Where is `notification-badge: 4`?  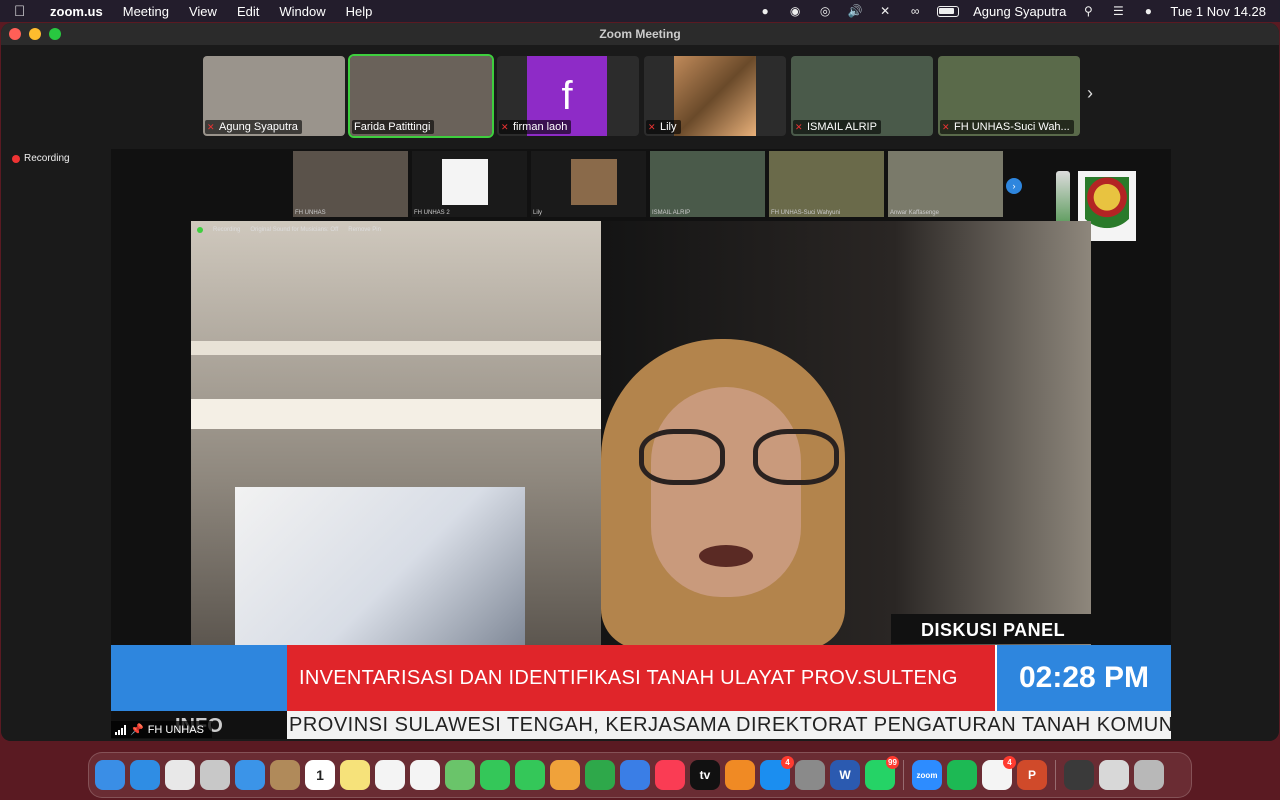
notification-badge: 4 is located at coordinates (1009, 762).